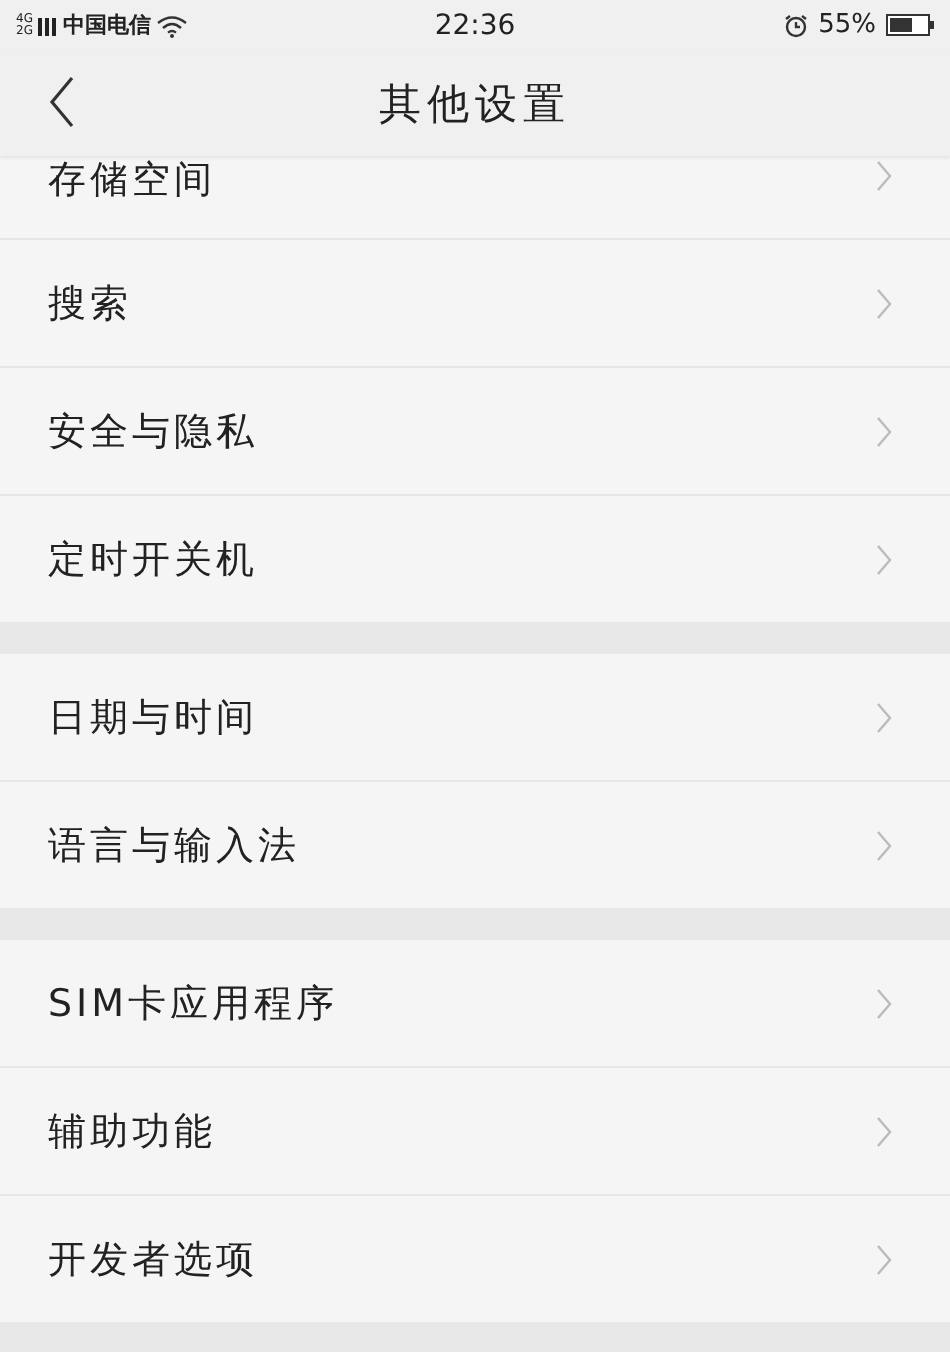  I want to click on battery-percent: 55%, so click(847, 25).